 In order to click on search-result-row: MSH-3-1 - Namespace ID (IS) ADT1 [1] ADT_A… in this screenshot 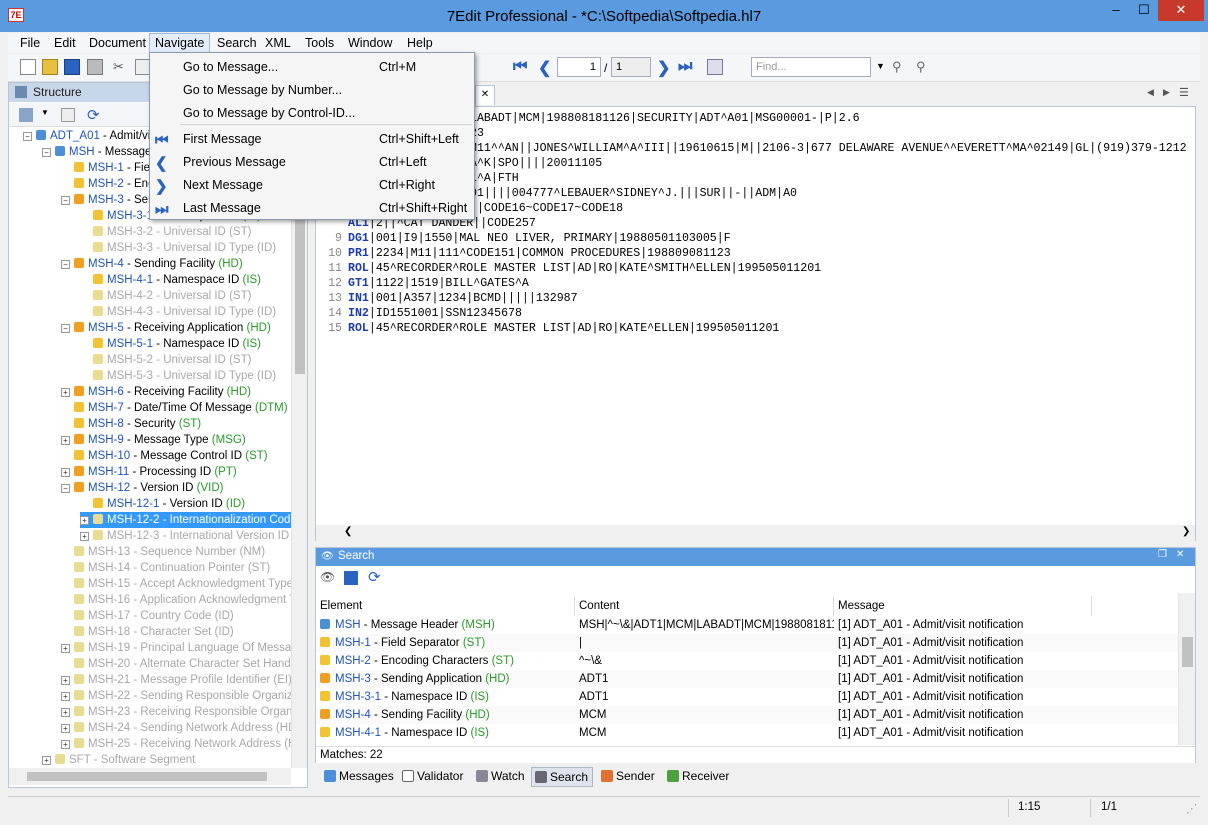, I will do `click(747, 697)`.